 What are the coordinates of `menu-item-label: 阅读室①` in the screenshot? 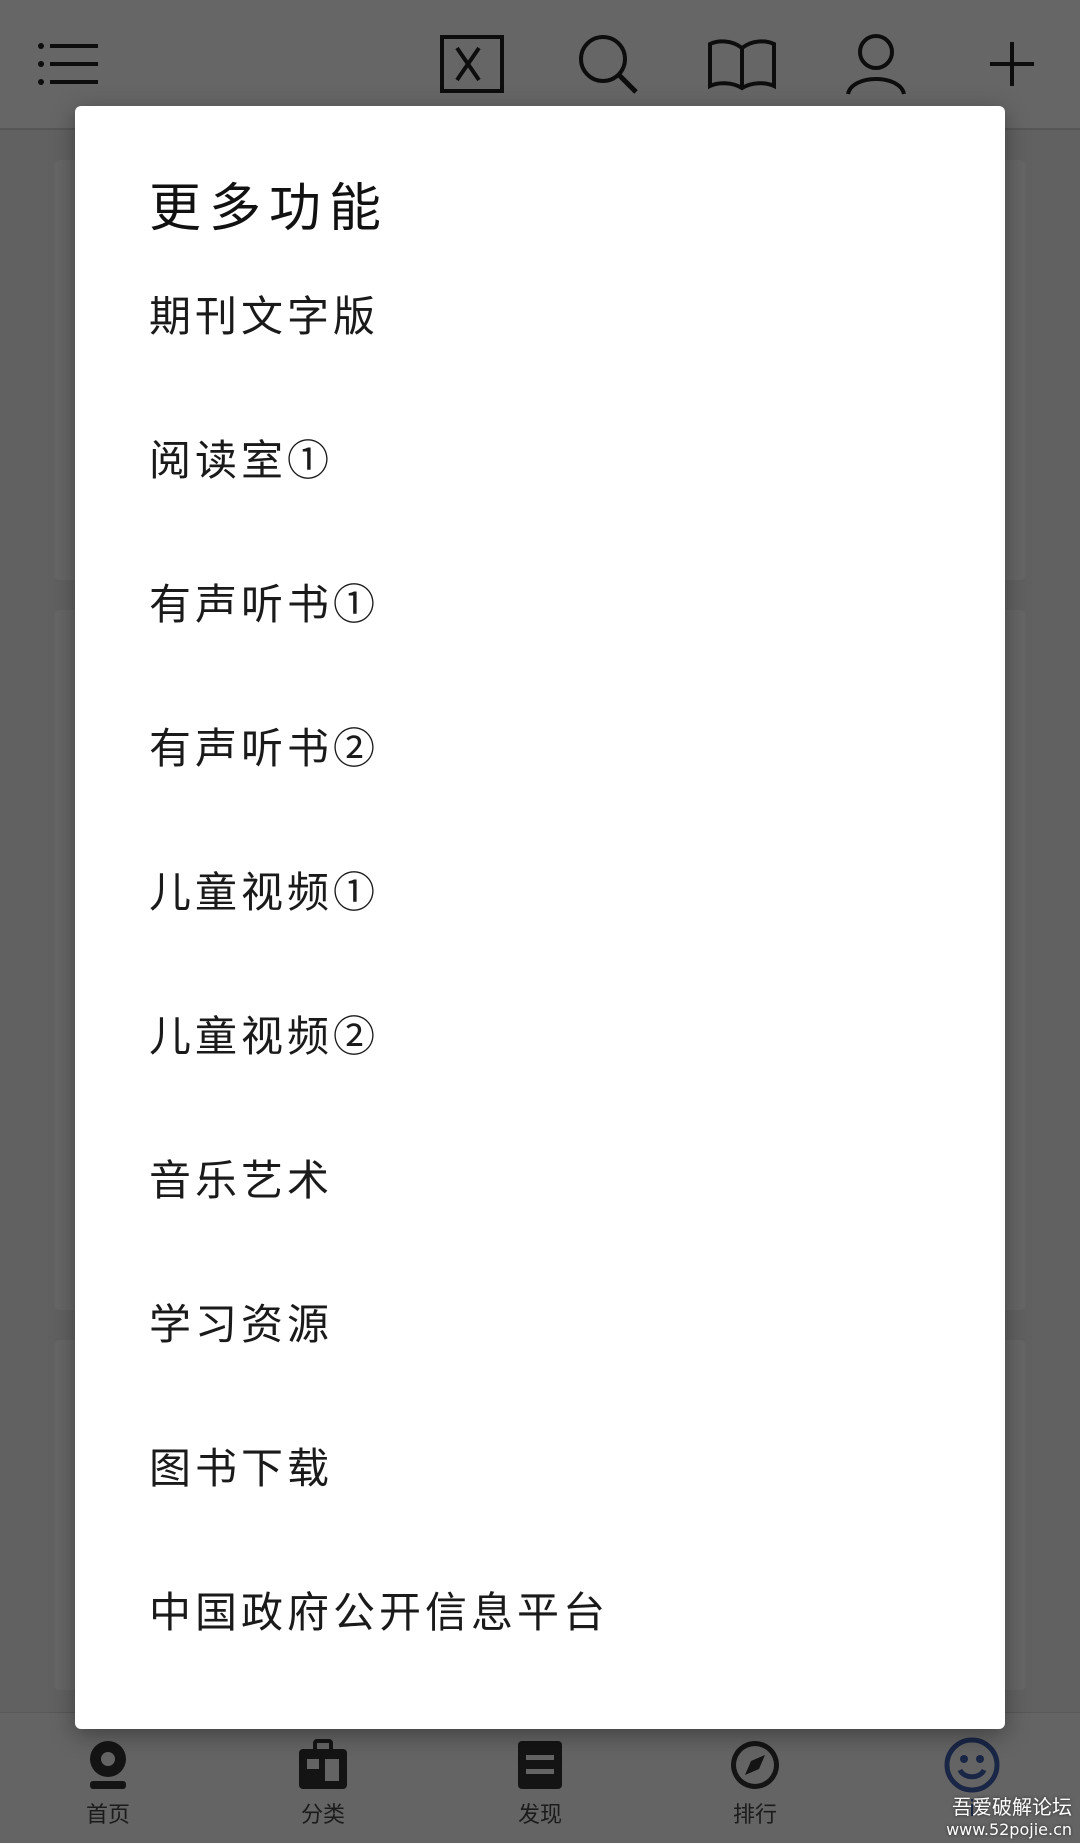 It's located at (241, 460).